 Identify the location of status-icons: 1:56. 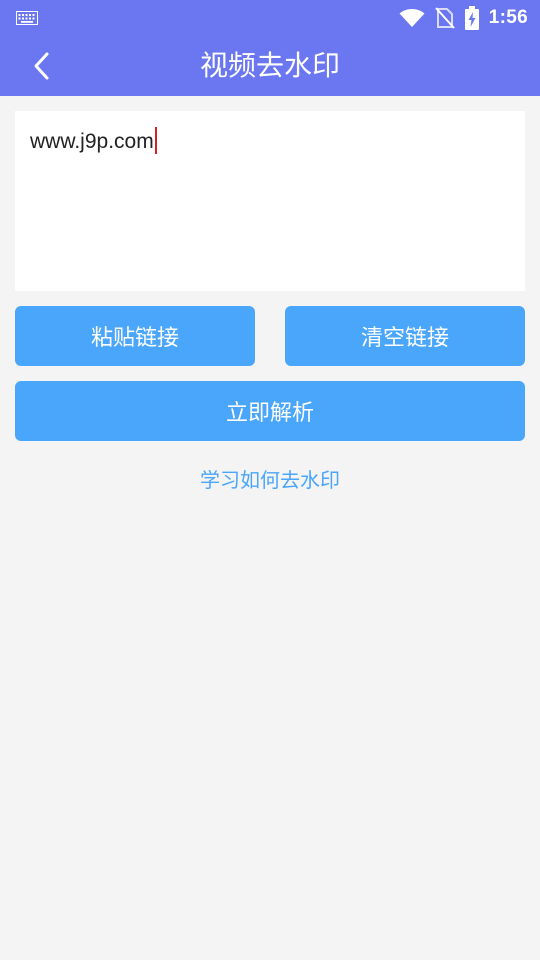
(463, 18).